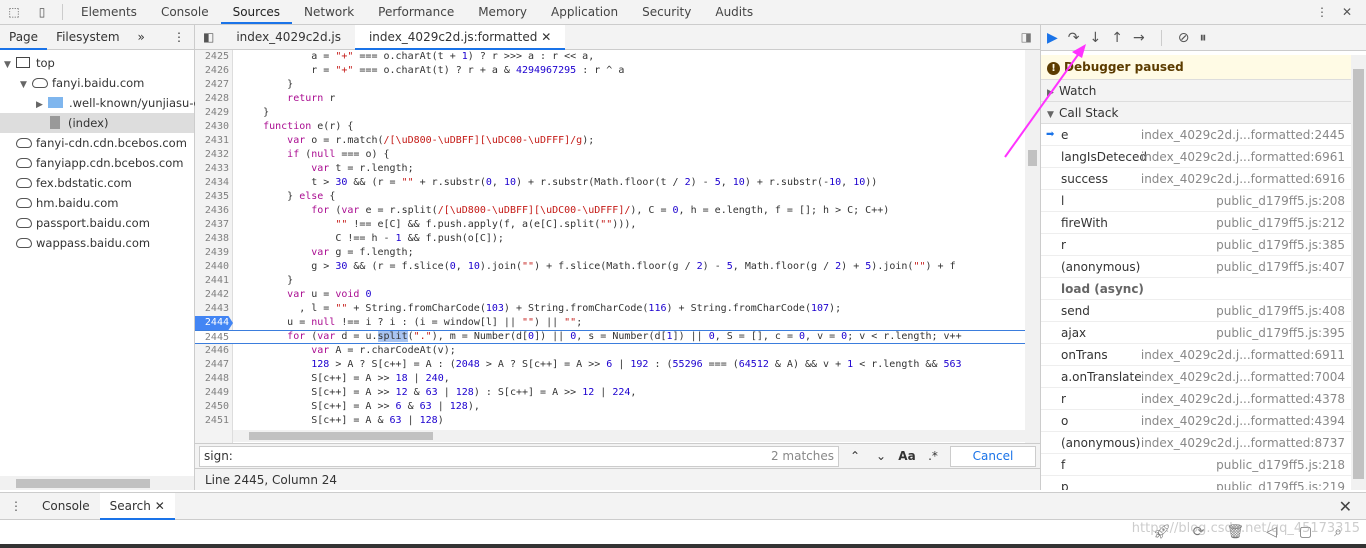 This screenshot has width=1366, height=548. What do you see at coordinates (1030, 37) in the screenshot?
I see `toggle-debugger-icon: ◨` at bounding box center [1030, 37].